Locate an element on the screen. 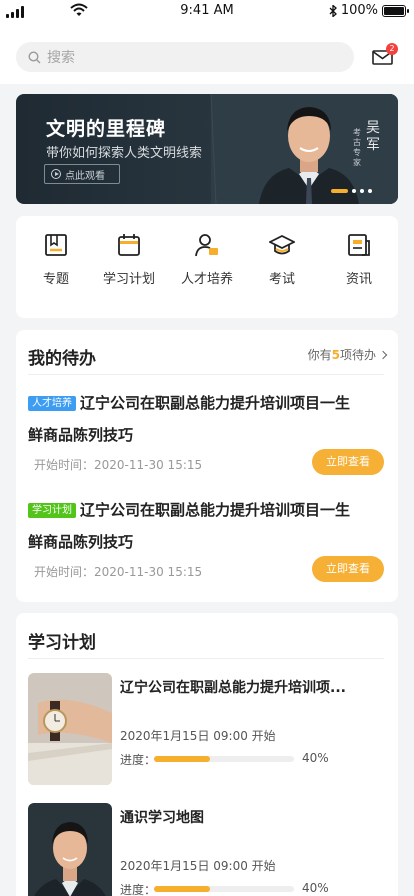  search-icon is located at coordinates (34, 56).